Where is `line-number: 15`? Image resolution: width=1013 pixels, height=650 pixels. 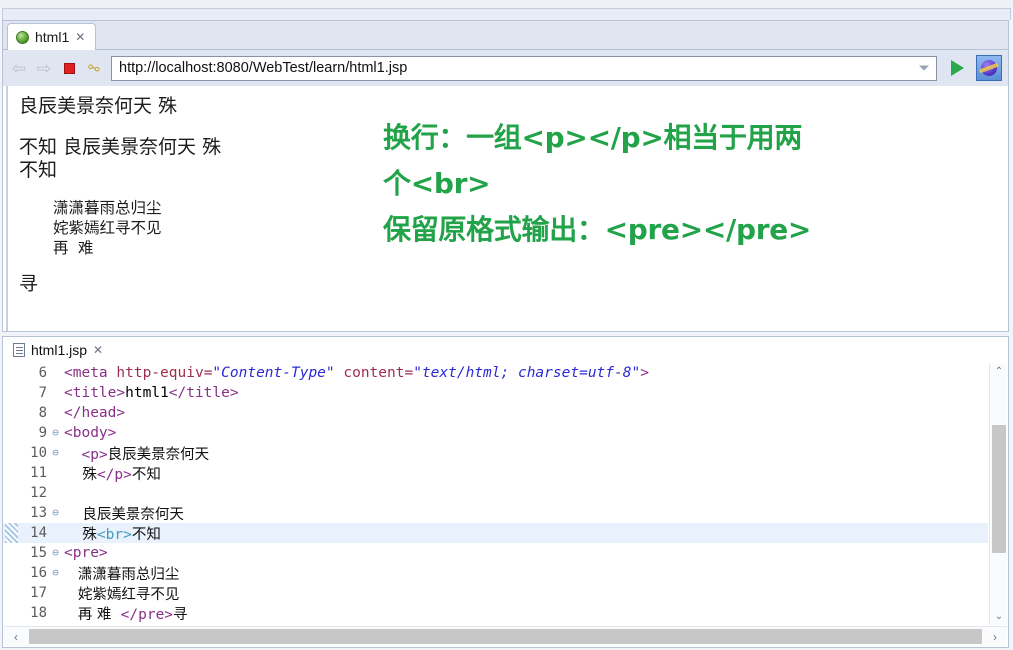
line-number: 15 is located at coordinates (38, 553).